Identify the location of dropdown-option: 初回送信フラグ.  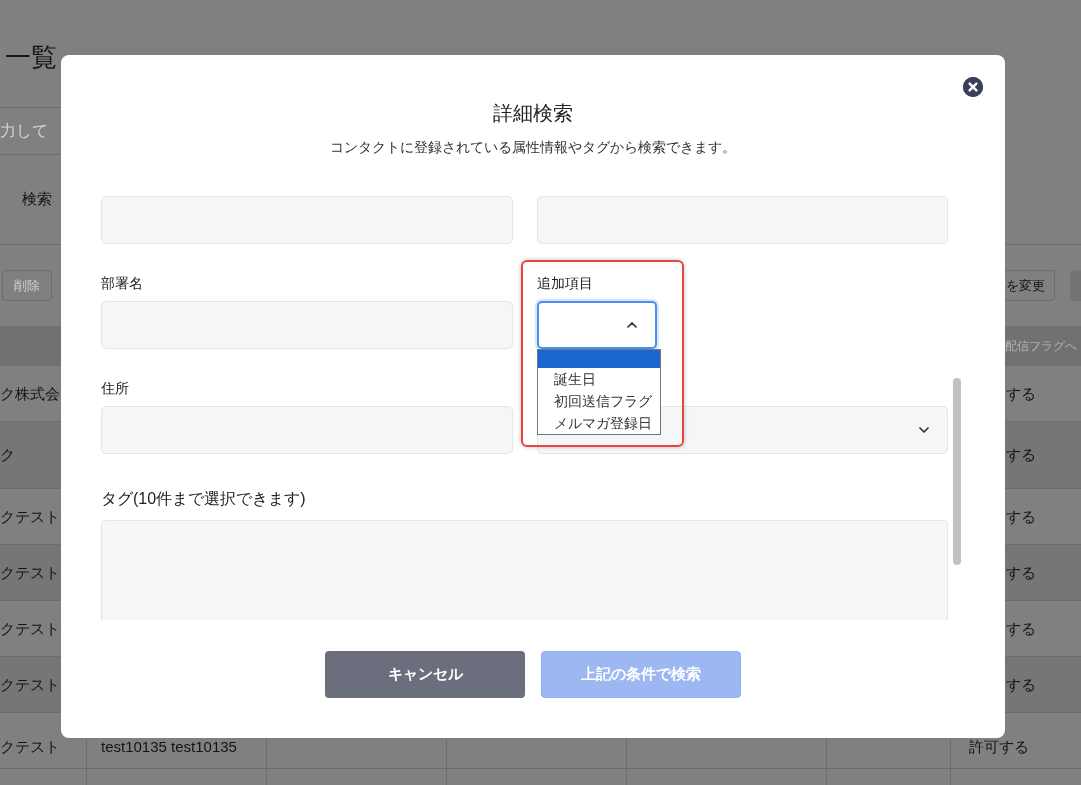
(598, 401).